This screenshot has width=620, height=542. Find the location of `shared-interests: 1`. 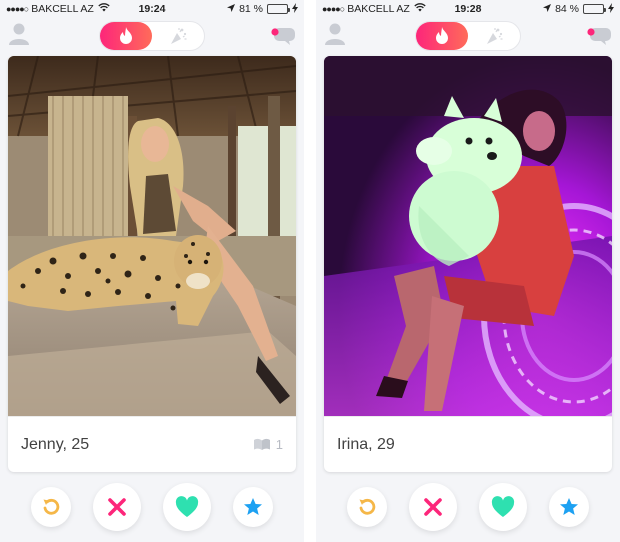

shared-interests: 1 is located at coordinates (268, 444).